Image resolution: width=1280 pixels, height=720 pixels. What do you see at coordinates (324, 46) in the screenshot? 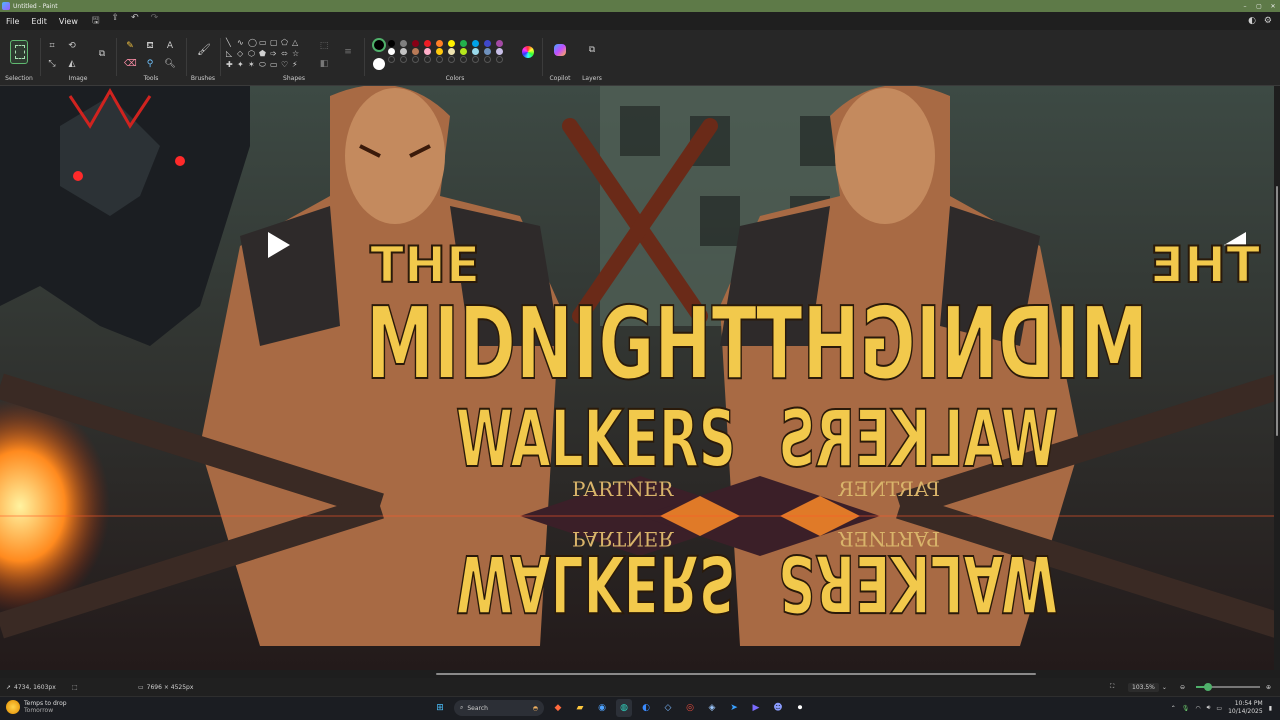
I see `outline-icon: ⬚` at bounding box center [324, 46].